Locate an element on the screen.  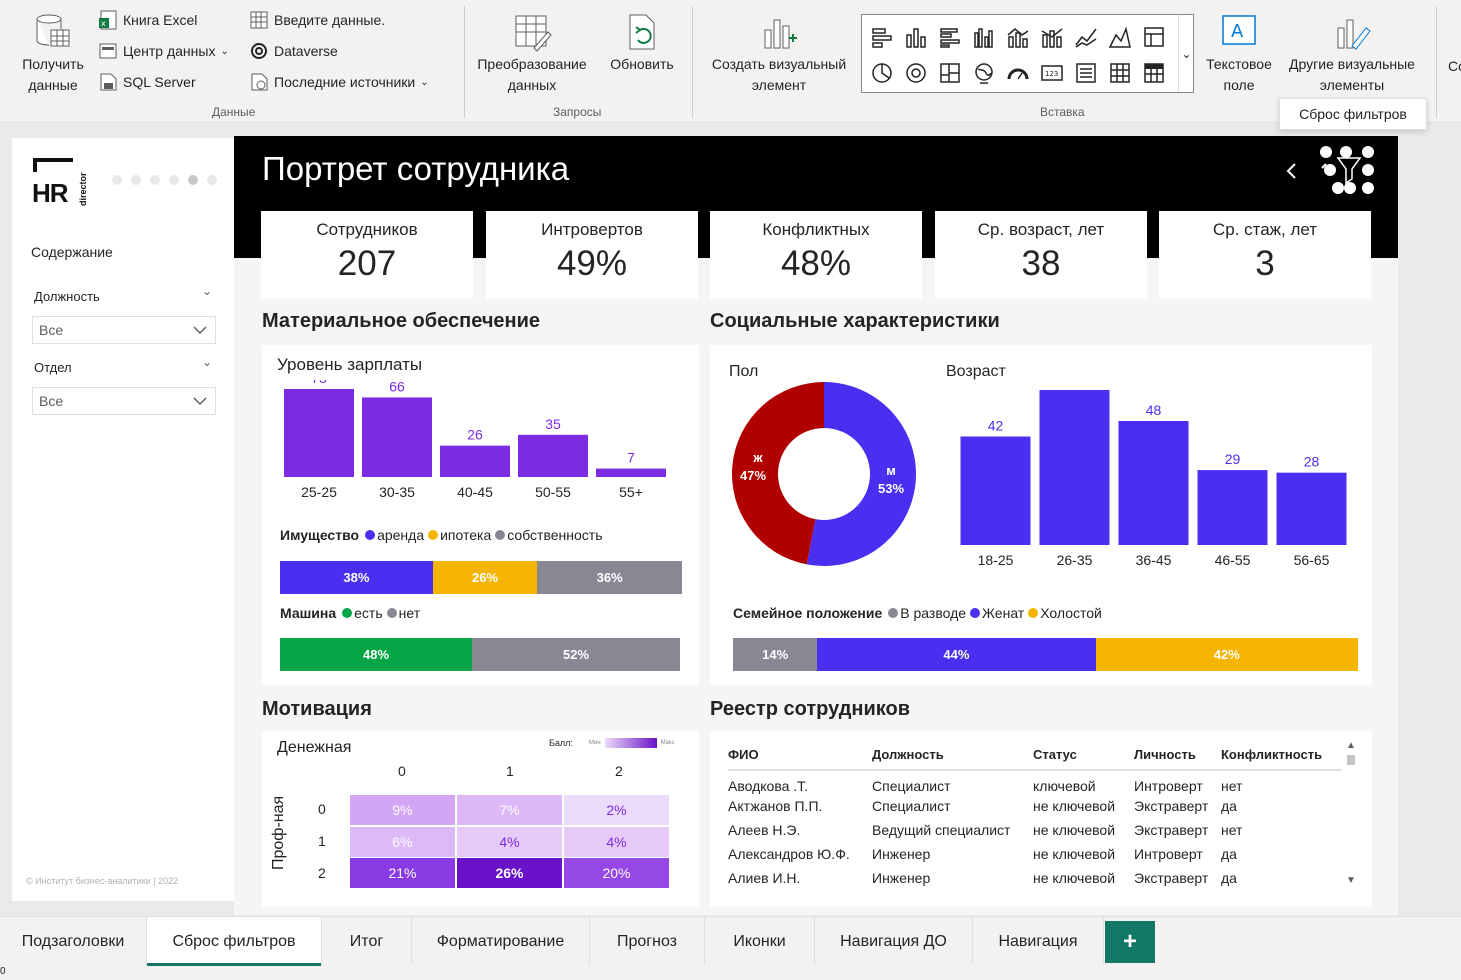
ribbon-chart-icon is located at coordinates (1052, 37).